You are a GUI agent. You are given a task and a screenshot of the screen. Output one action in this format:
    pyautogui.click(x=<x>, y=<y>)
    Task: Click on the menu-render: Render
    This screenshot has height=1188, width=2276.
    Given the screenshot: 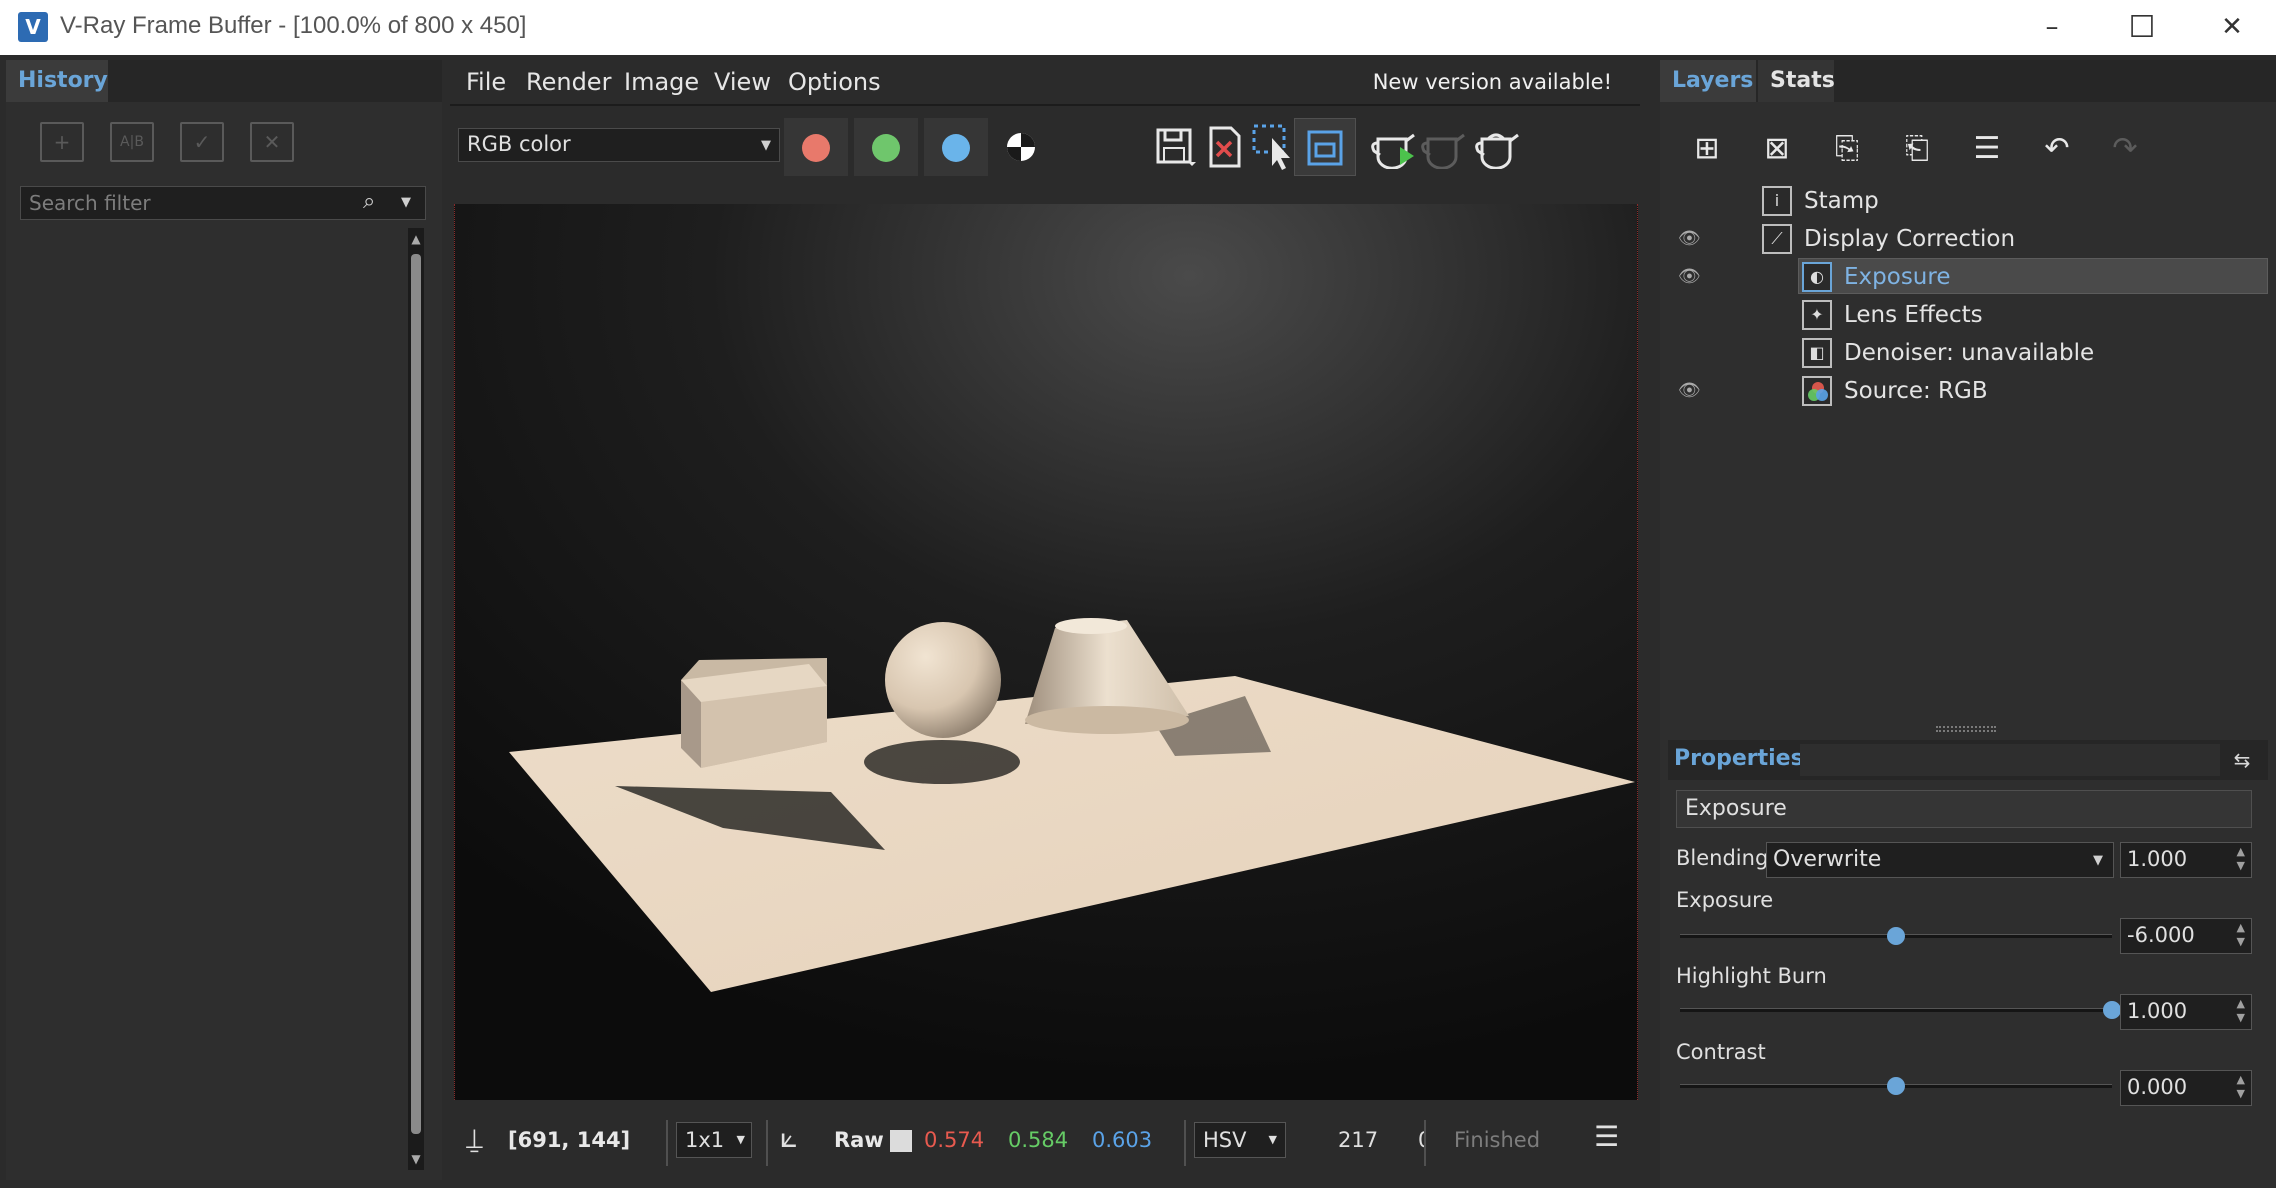 What is the action you would take?
    pyautogui.click(x=568, y=82)
    